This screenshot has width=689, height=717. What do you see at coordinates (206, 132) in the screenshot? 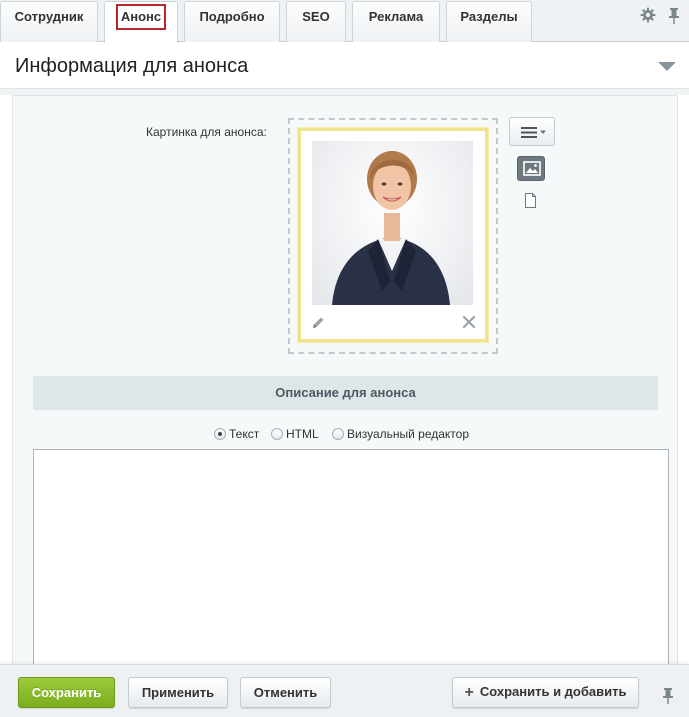
I see `preview-image-label: Картинка для анонса:` at bounding box center [206, 132].